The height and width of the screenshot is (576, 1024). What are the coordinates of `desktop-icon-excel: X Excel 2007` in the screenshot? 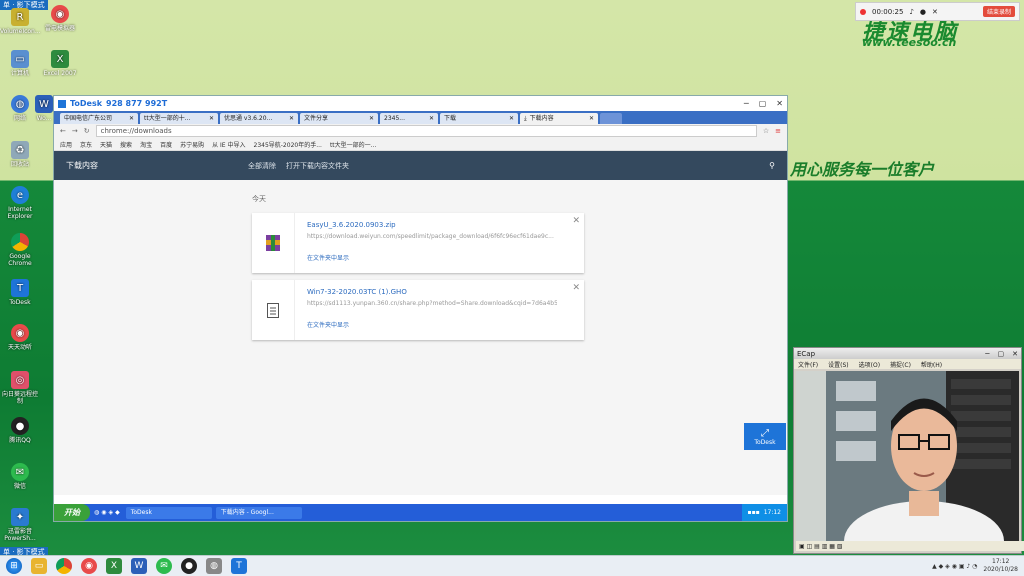 It's located at (60, 63).